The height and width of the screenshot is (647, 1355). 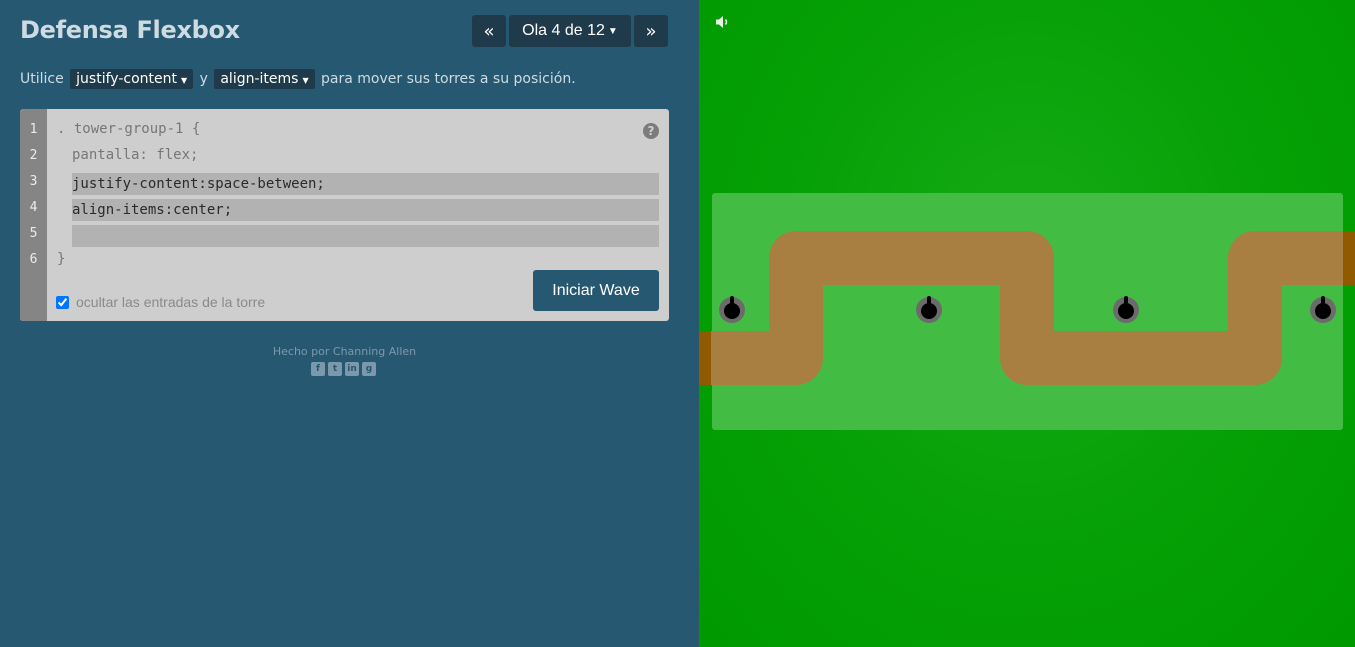 What do you see at coordinates (135, 155) in the screenshot?
I see `code-display-line: pantalla: flex;` at bounding box center [135, 155].